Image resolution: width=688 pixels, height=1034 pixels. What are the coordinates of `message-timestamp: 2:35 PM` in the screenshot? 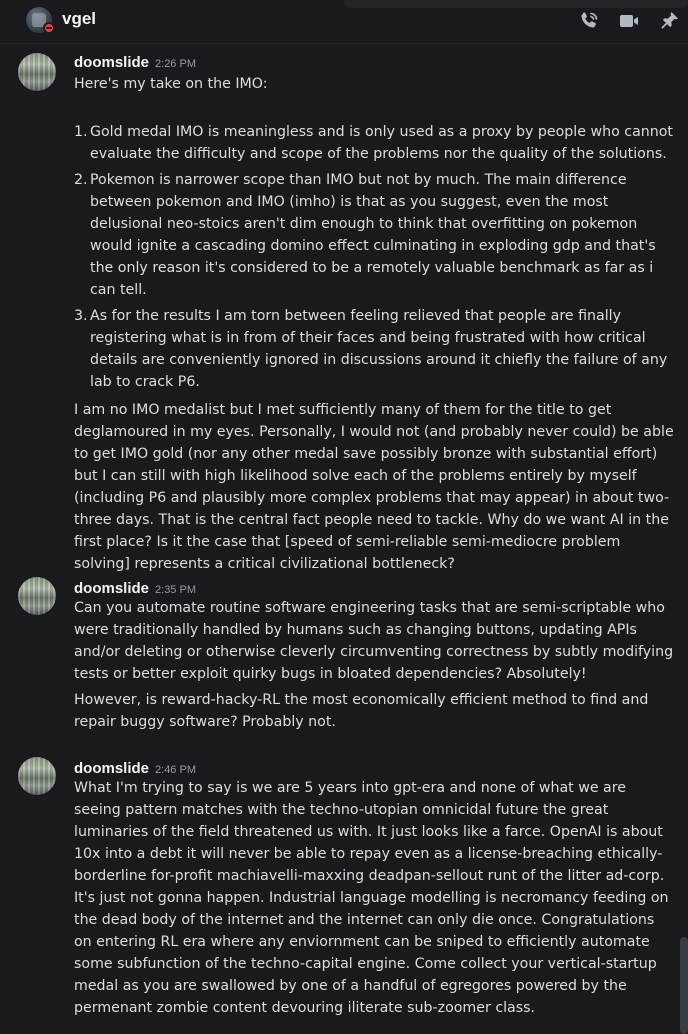 It's located at (175, 590).